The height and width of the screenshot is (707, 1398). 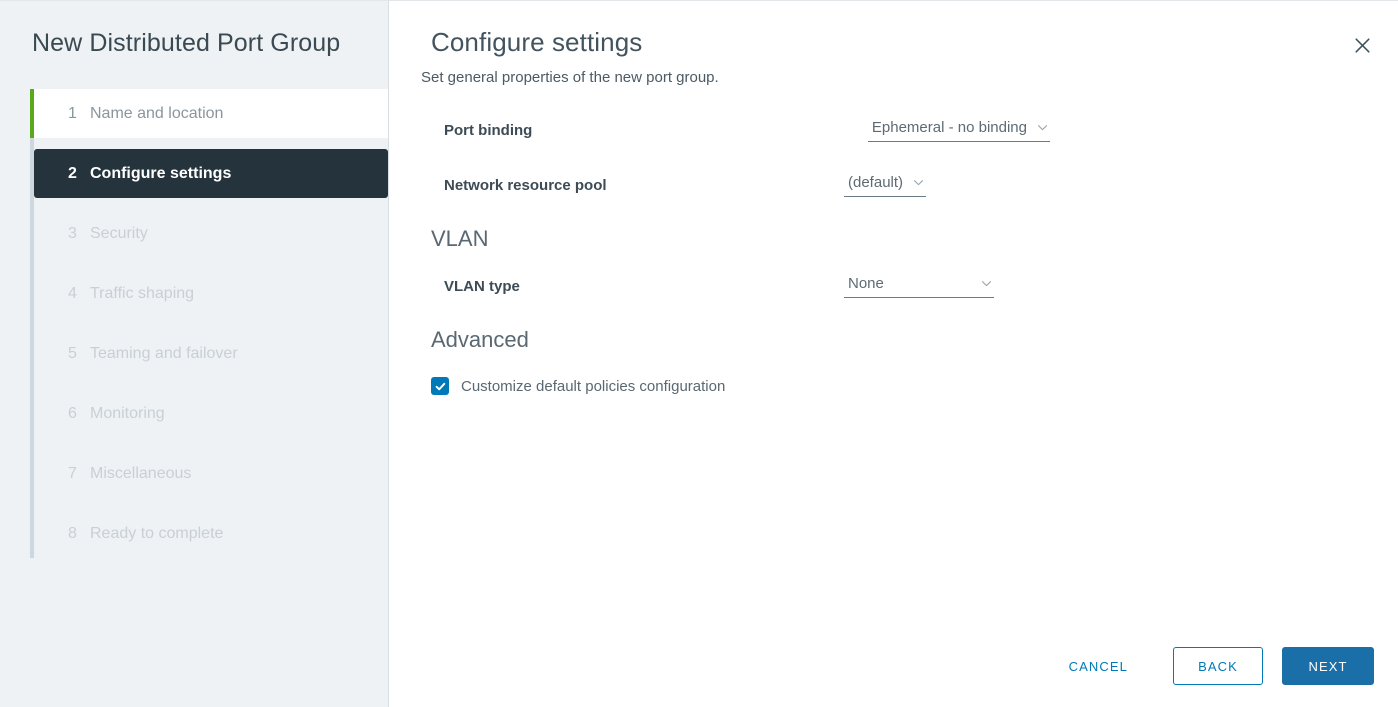 What do you see at coordinates (127, 413) in the screenshot?
I see `step-label: Monitoring` at bounding box center [127, 413].